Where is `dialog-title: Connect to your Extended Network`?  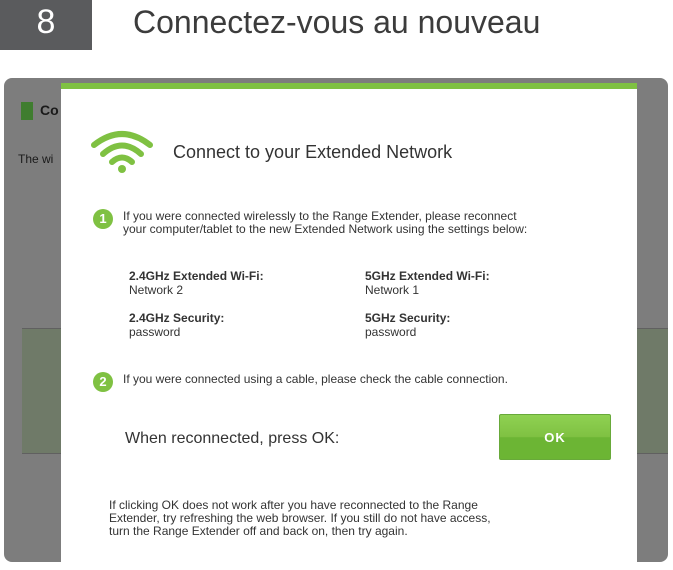 dialog-title: Connect to your Extended Network is located at coordinates (313, 152).